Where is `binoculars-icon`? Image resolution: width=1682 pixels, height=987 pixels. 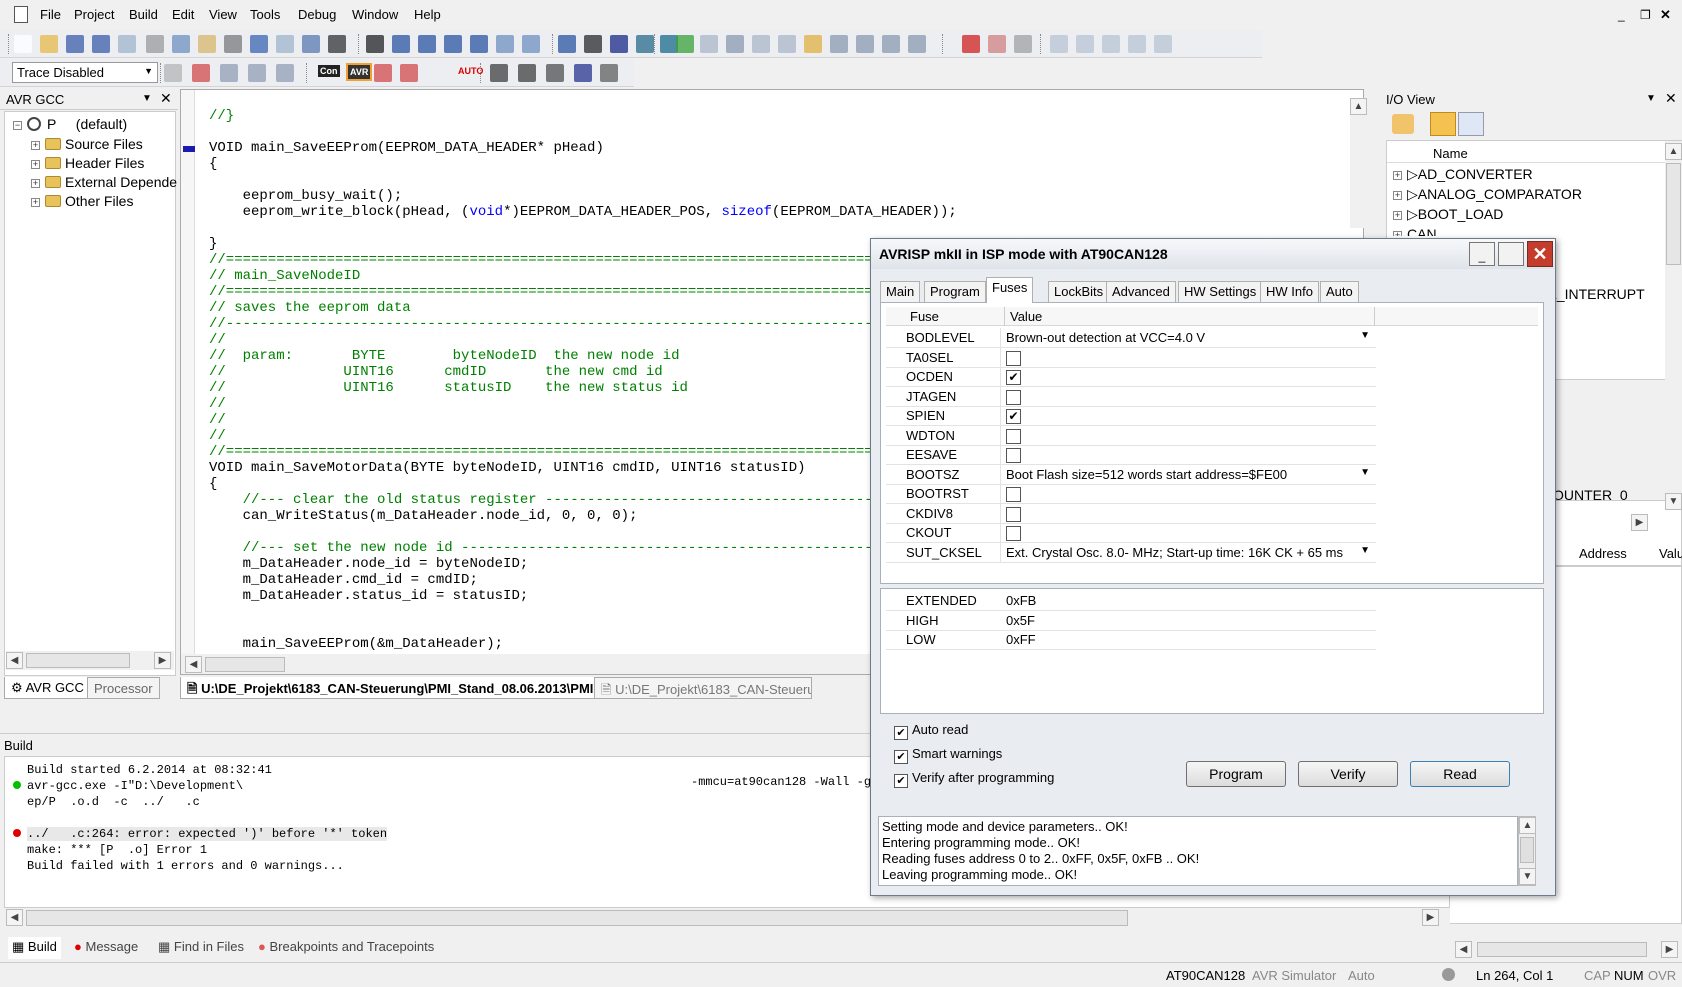 binoculars-icon is located at coordinates (375, 44).